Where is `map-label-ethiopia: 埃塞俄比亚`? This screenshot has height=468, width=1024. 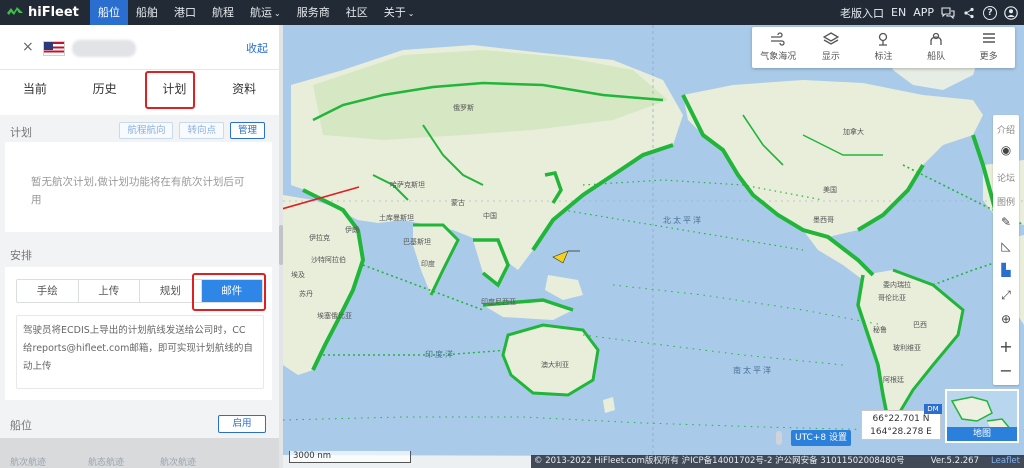 map-label-ethiopia: 埃塞俄比亚 is located at coordinates (334, 316).